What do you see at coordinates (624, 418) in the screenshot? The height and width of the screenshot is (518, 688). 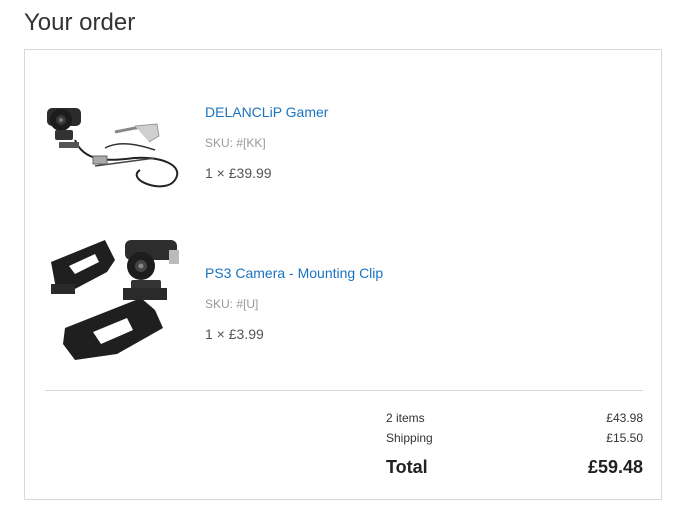 I see `subtotal-value: £43.98` at bounding box center [624, 418].